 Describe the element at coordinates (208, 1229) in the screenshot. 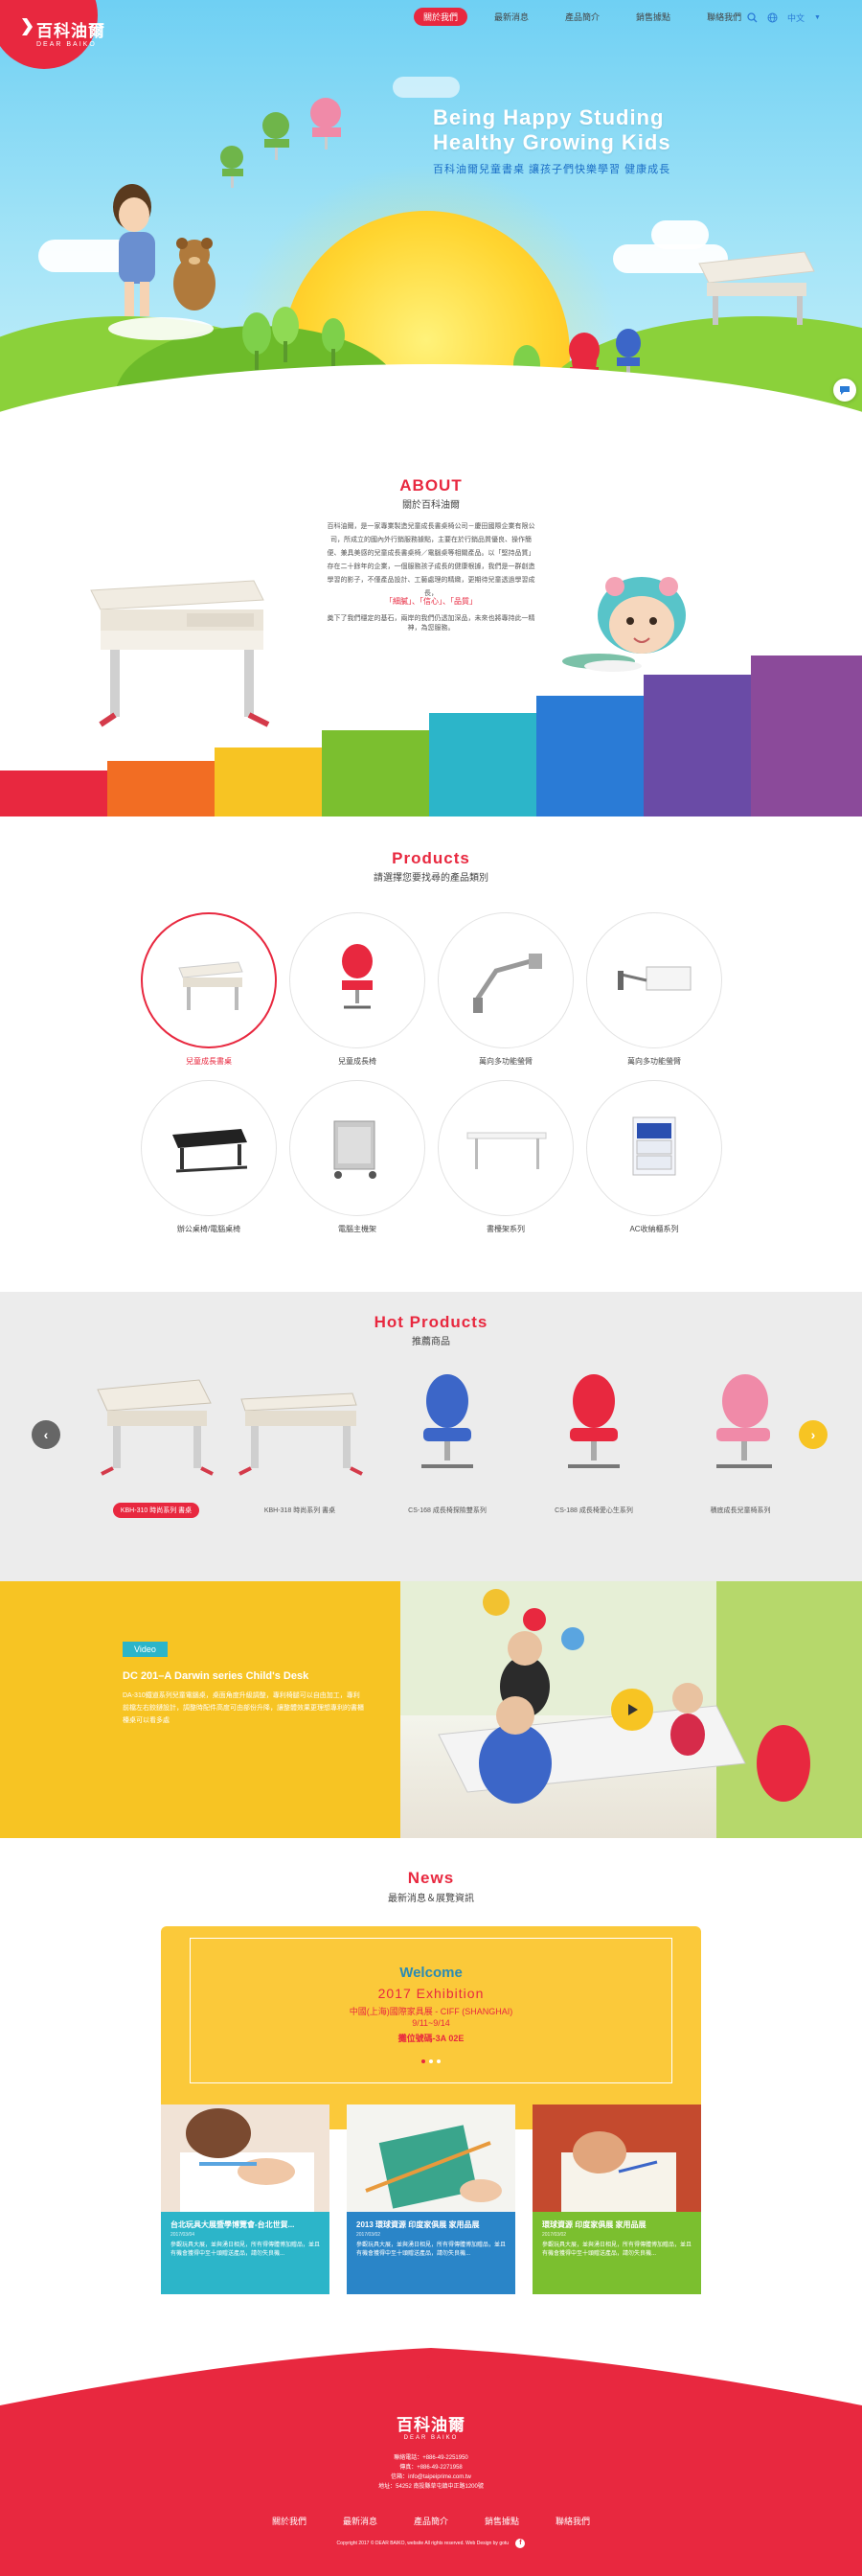

I see `product-label: 辦公桌椅/電腦桌椅` at that location.